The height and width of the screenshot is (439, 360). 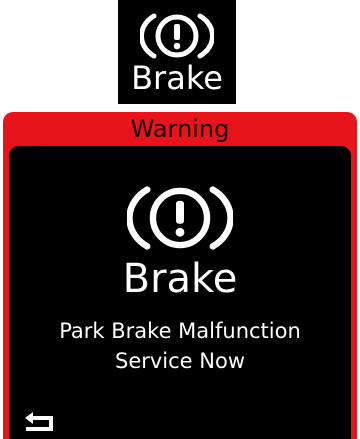 I want to click on back-arrow-icon, so click(x=39, y=421).